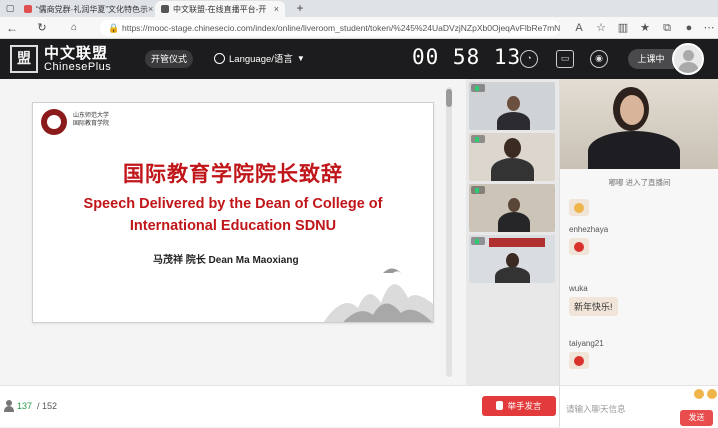 Image resolution: width=718 pixels, height=428 pixels. What do you see at coordinates (623, 28) in the screenshot?
I see `split-screen-icon: ▥` at bounding box center [623, 28].